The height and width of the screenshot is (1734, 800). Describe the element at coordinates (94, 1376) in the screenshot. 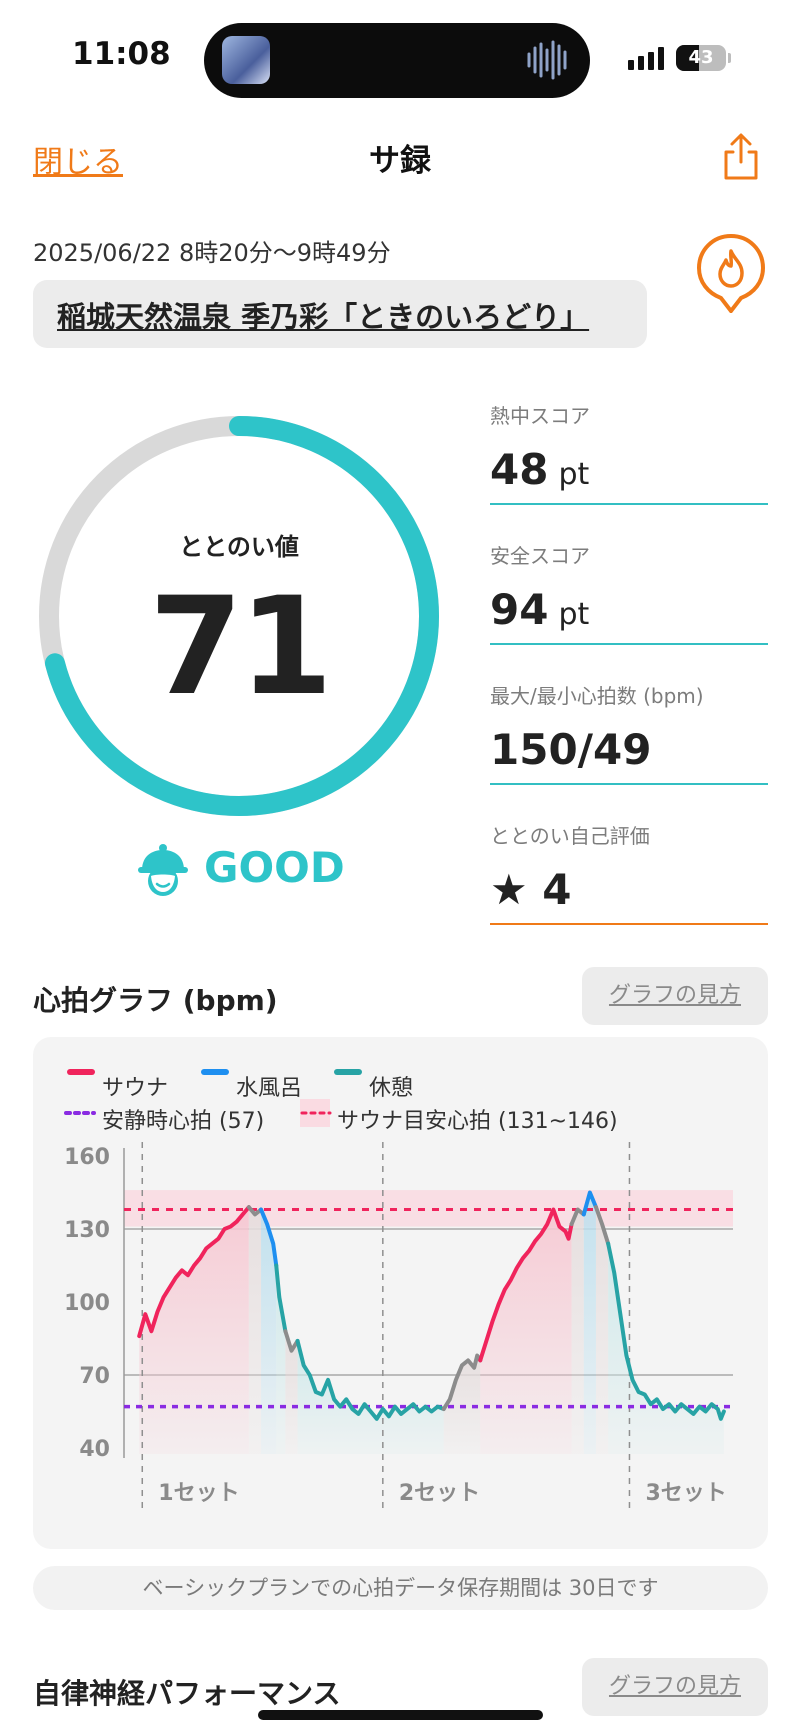

I see `y-tick-label-70: 70` at that location.